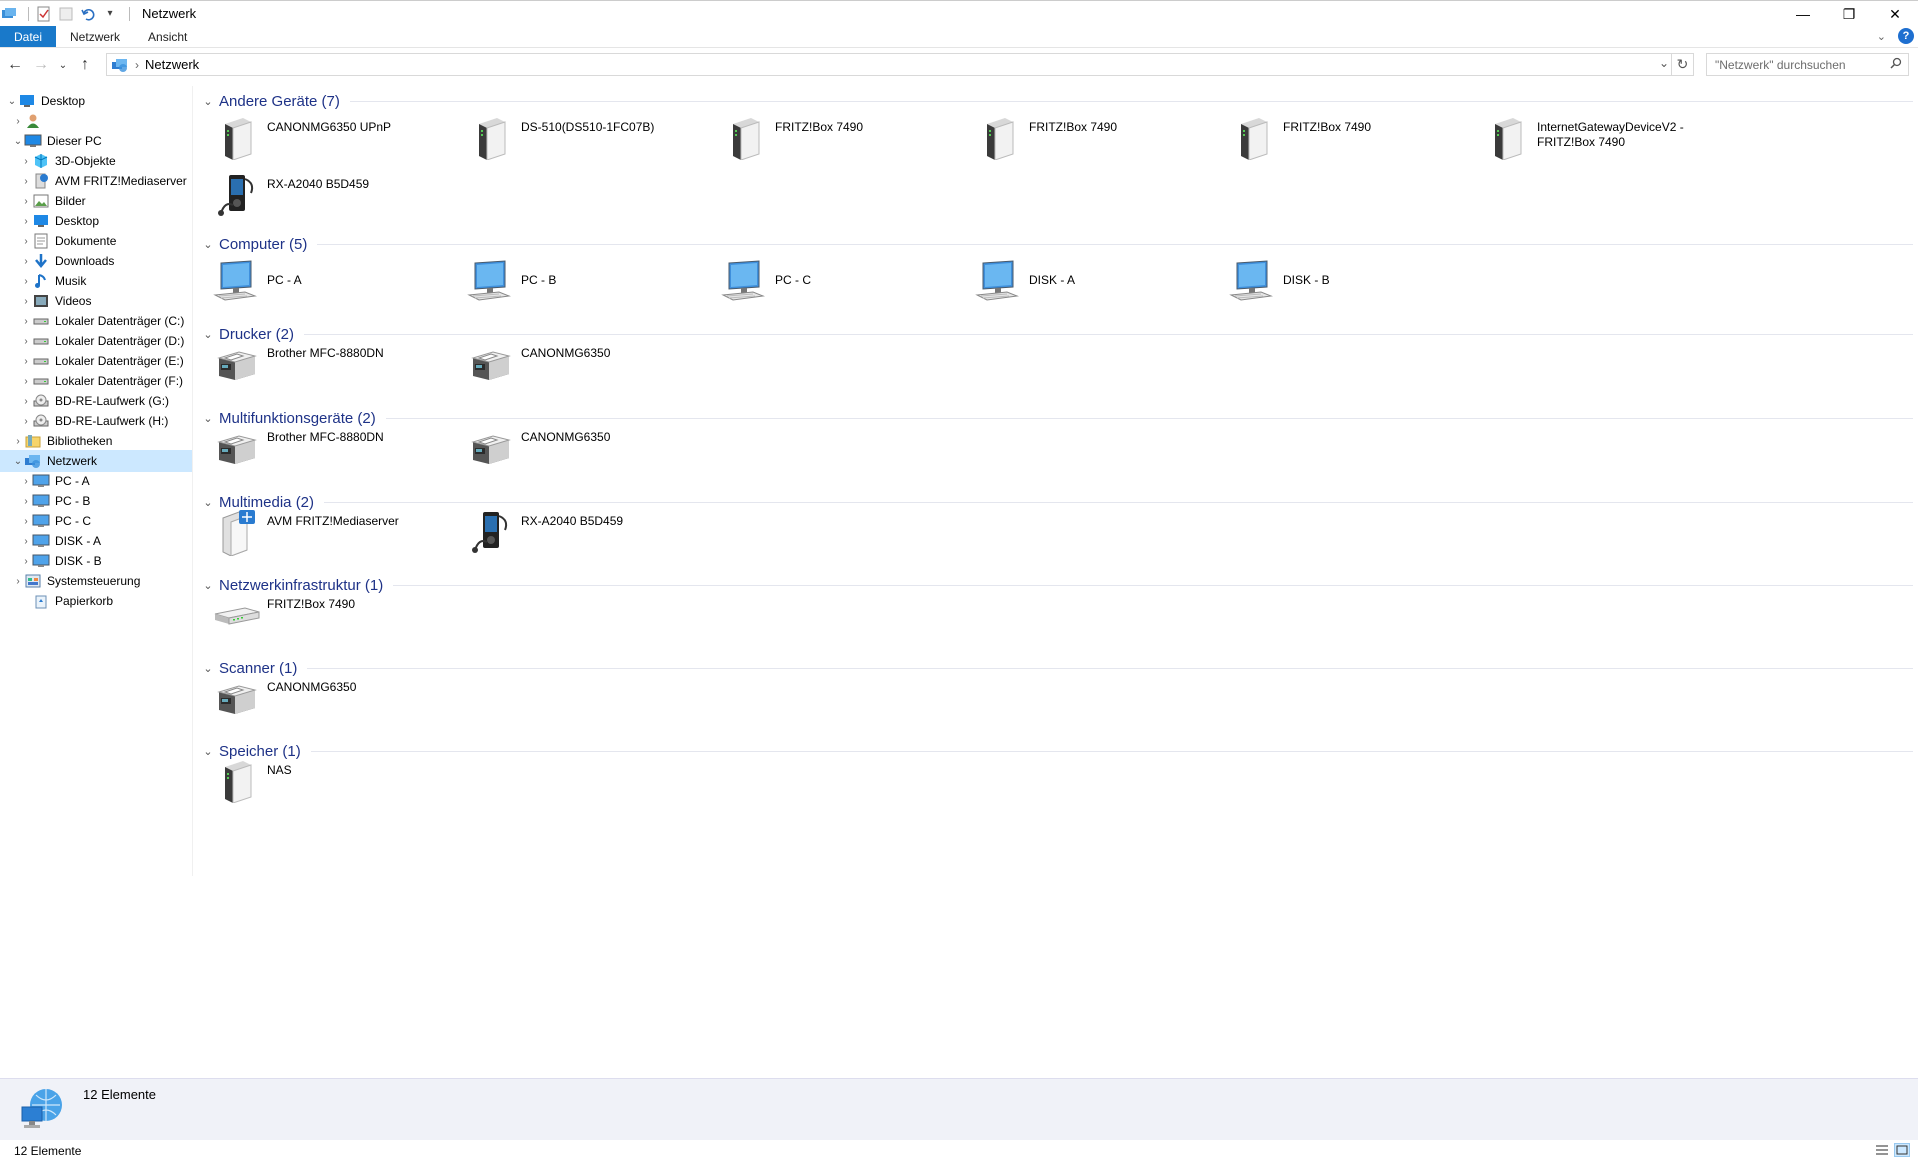  Describe the element at coordinates (96, 181) in the screenshot. I see `sidebar-item: › AVM FRITZ!Mediaserver` at that location.